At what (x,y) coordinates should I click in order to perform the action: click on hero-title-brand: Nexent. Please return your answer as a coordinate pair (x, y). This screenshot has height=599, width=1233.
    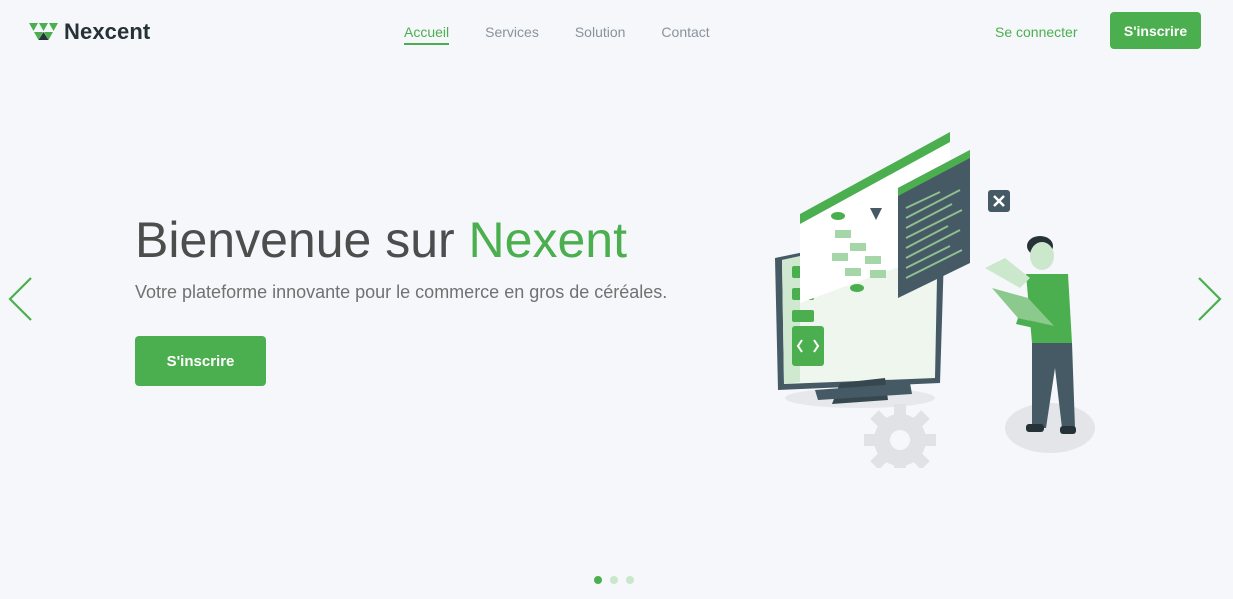
    Looking at the image, I should click on (547, 240).